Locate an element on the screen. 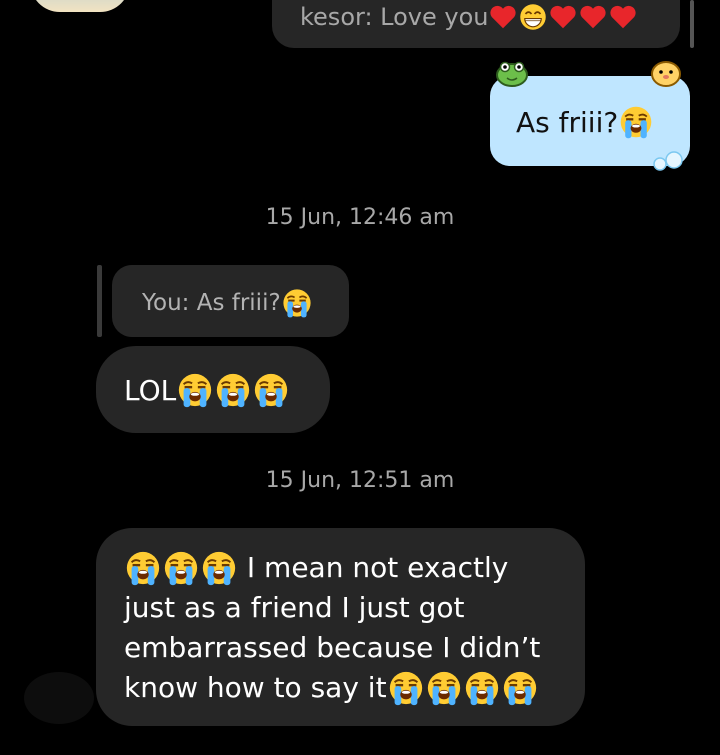 The width and height of the screenshot is (720, 755). avatar-sticker-partial is located at coordinates (80, 6).